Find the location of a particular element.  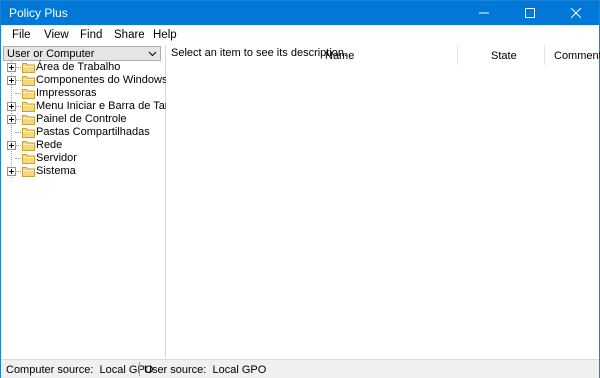

tree-item-label: Pastas Compartilhadas is located at coordinates (93, 132).